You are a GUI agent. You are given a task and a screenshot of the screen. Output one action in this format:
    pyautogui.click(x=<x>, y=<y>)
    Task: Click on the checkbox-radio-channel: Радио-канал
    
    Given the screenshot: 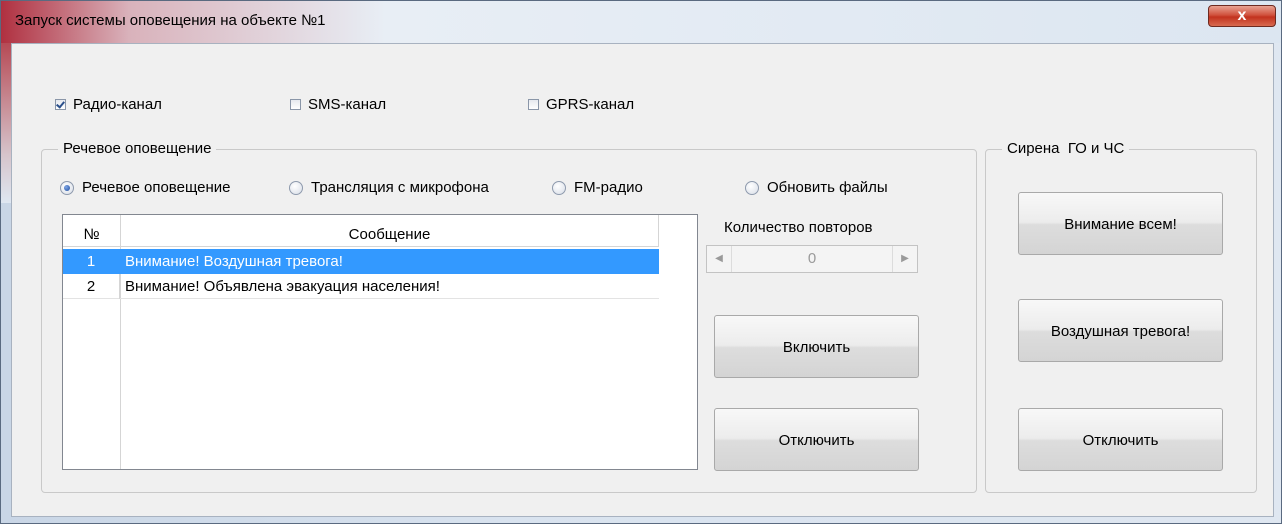 What is the action you would take?
    pyautogui.click(x=108, y=104)
    